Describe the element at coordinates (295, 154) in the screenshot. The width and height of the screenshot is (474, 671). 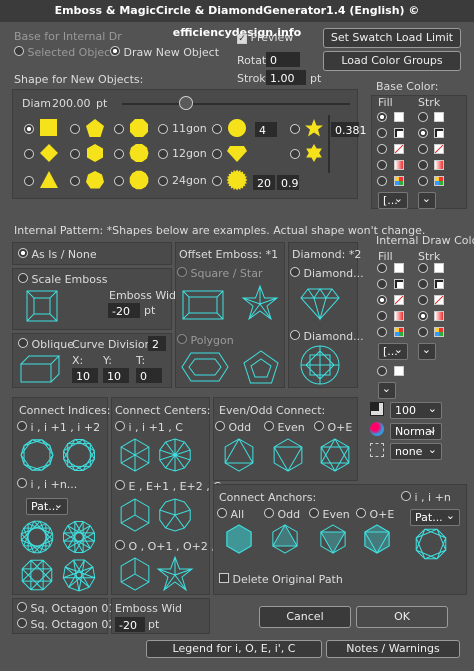
I see `shape-star6-radio` at that location.